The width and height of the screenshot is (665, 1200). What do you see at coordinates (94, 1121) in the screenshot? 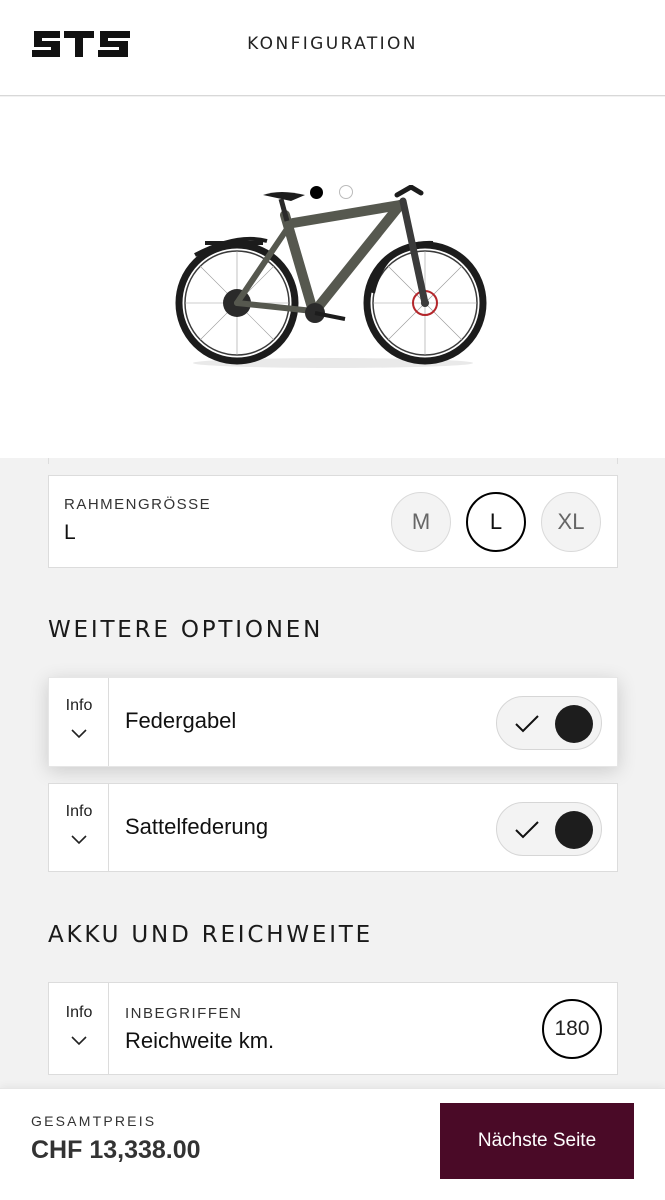
I see `total-price-label: GESAMTPREIS` at bounding box center [94, 1121].